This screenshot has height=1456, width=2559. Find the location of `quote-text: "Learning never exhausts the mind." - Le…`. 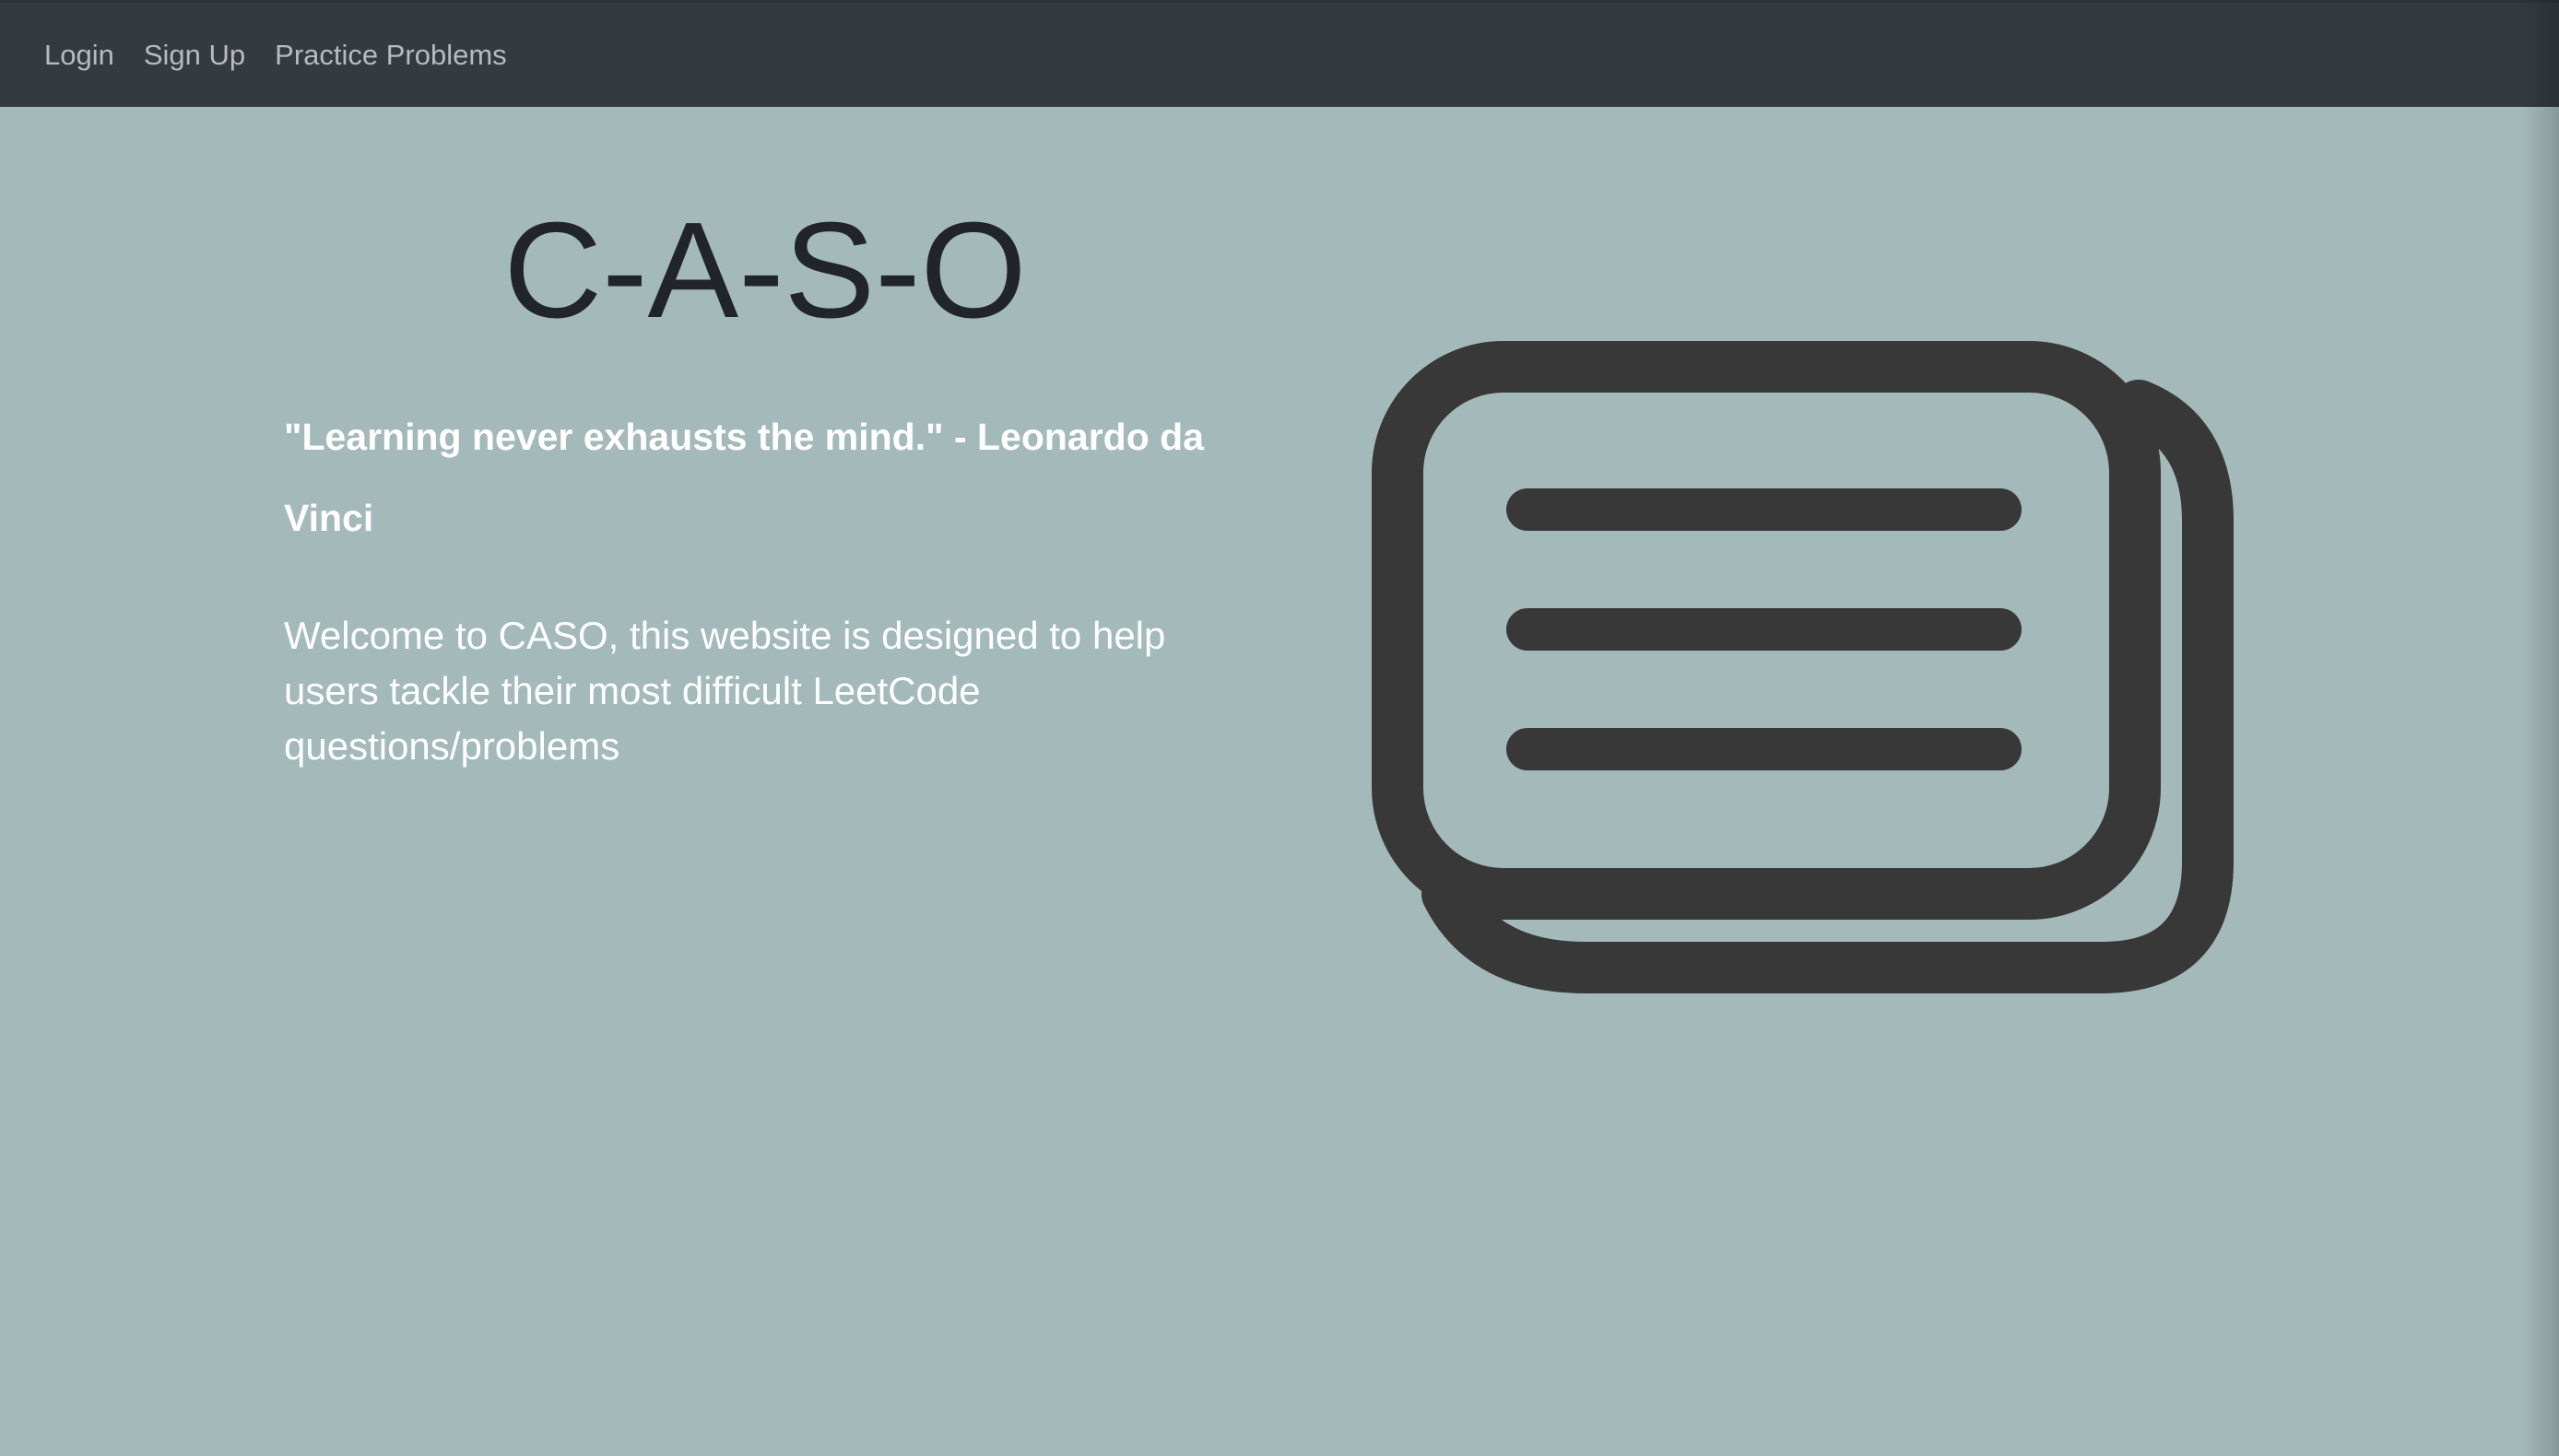

quote-text: "Learning never exhausts the mind." - Le… is located at coordinates (744, 477).